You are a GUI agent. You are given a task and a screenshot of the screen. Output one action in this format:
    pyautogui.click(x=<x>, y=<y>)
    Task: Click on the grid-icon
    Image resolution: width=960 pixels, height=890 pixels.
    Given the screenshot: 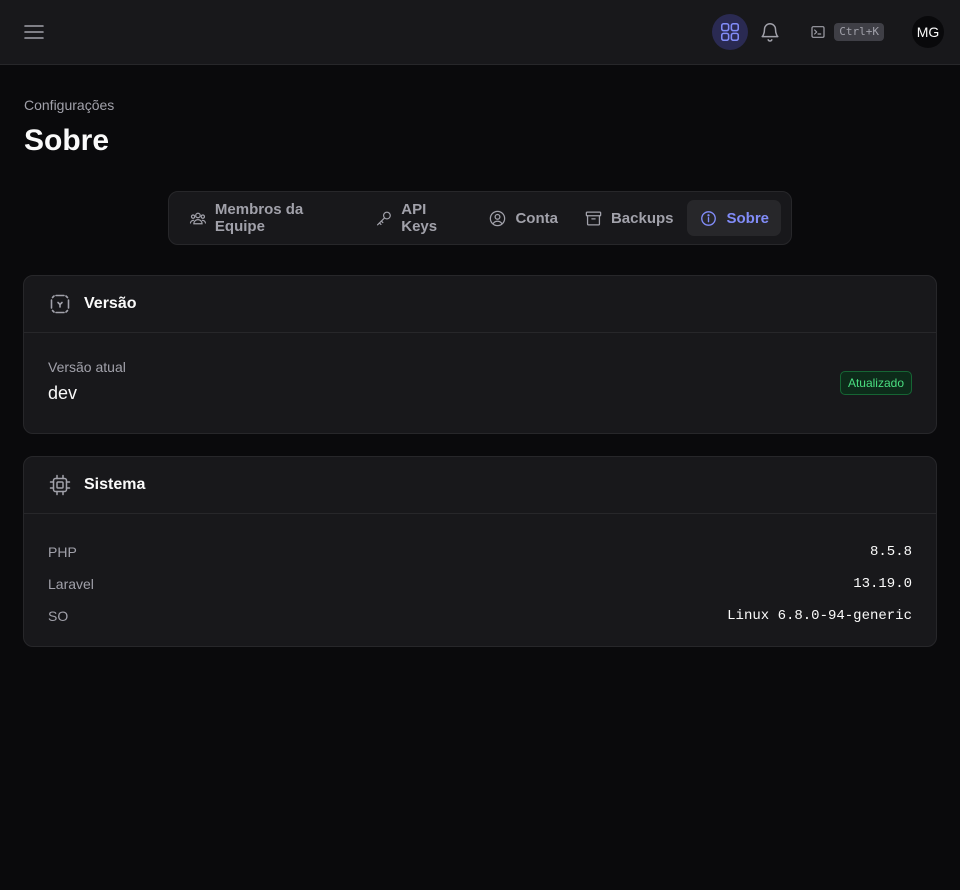 What is the action you would take?
    pyautogui.click(x=730, y=32)
    